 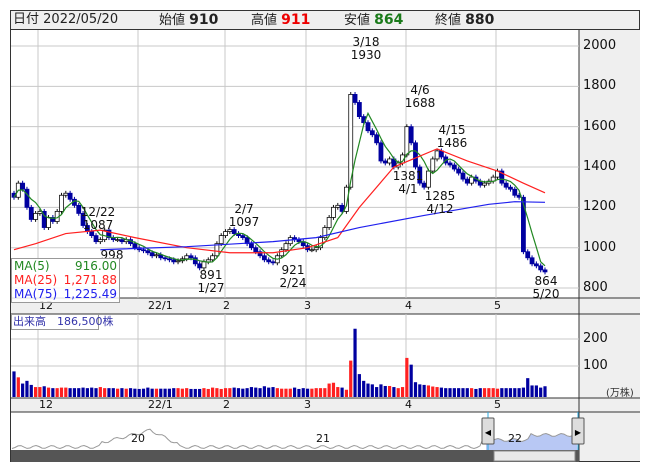 I want to click on price-annotation: 864 5/20, so click(x=546, y=288).